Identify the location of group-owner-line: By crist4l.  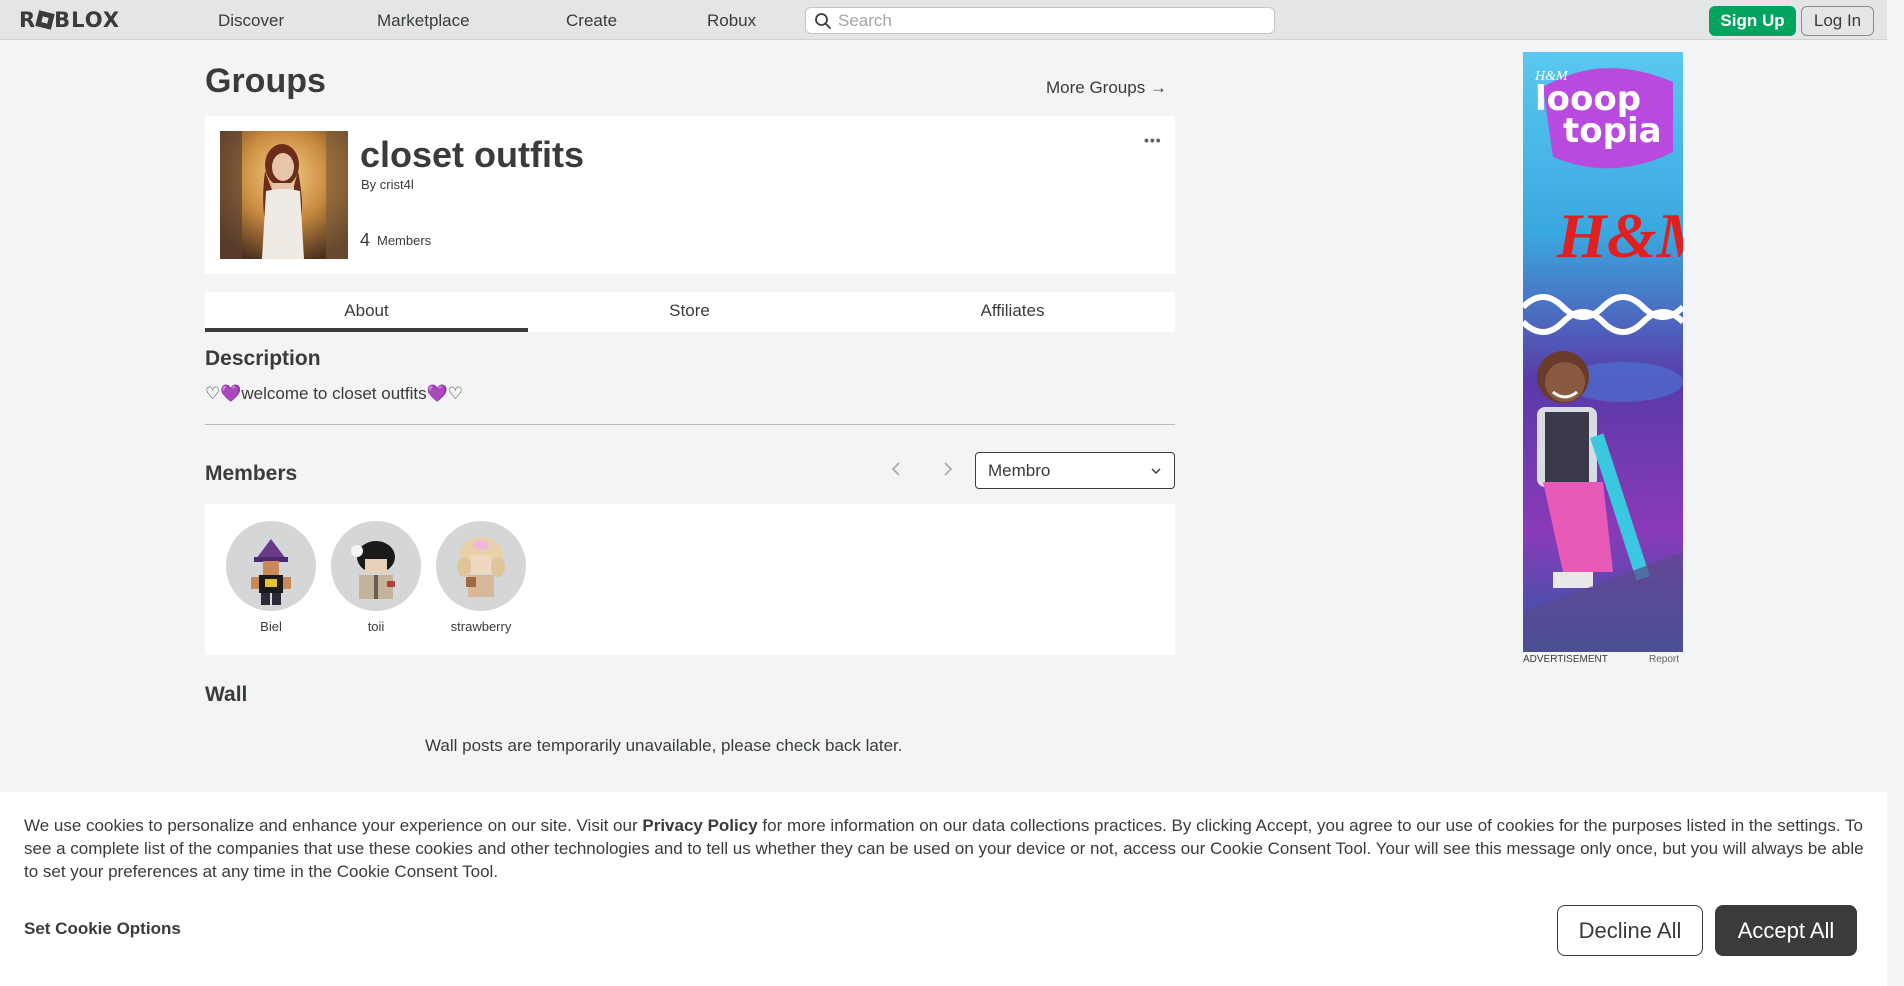
(387, 184).